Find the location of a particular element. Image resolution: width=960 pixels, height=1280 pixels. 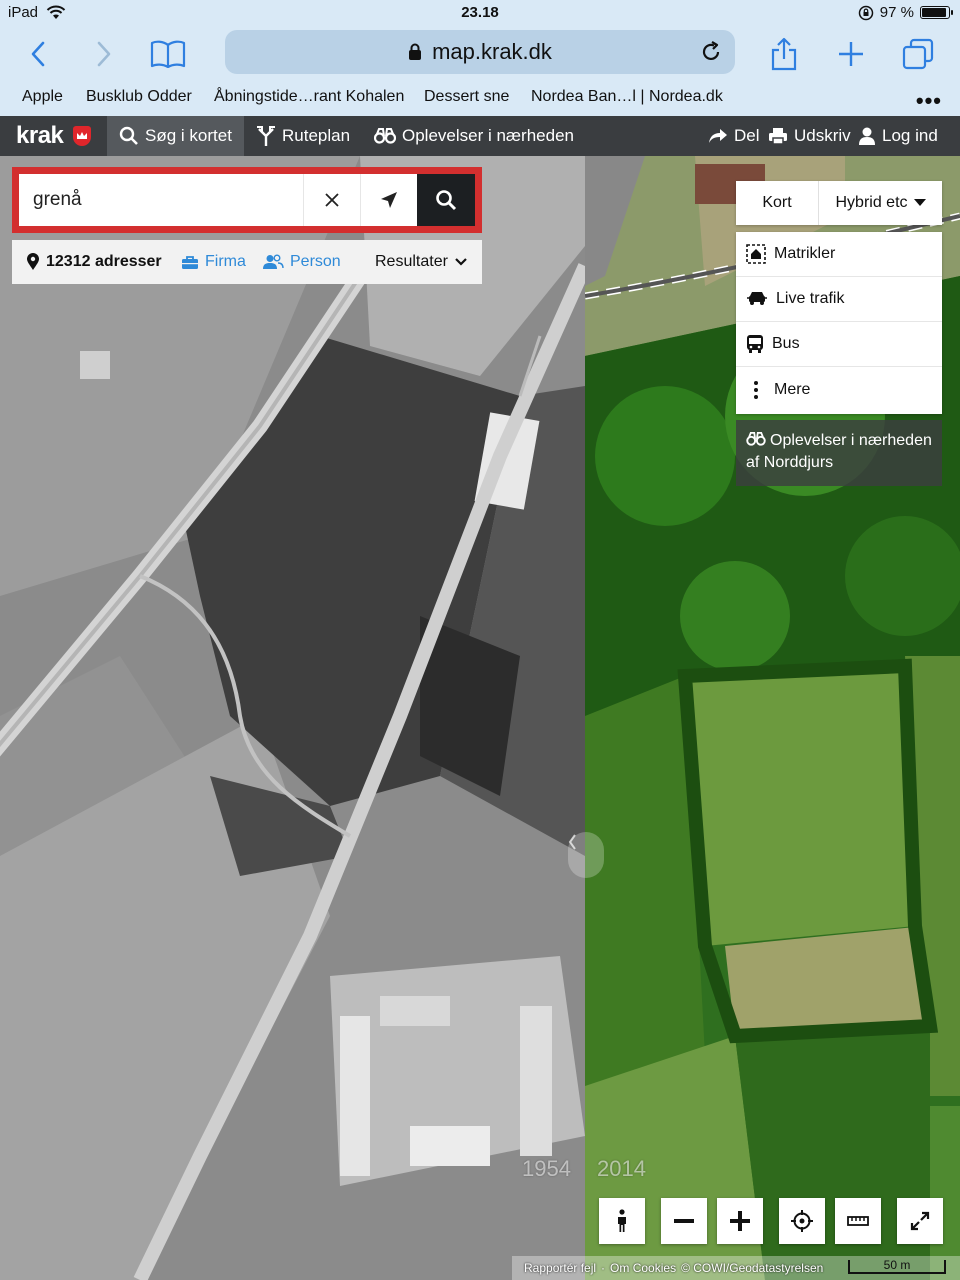

krak-logo: krak is located at coordinates (54, 136).